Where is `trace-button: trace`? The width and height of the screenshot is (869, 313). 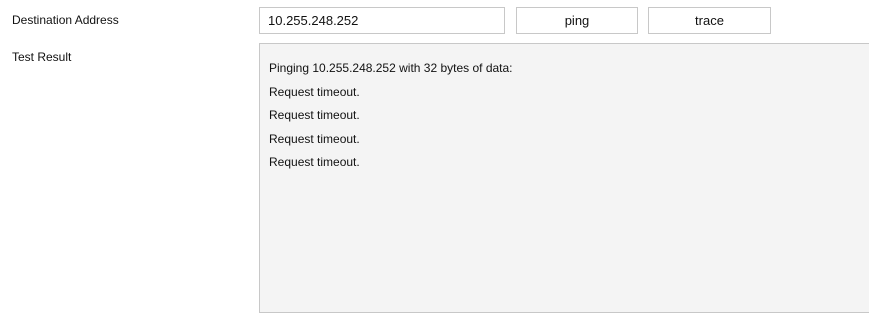 trace-button: trace is located at coordinates (709, 20).